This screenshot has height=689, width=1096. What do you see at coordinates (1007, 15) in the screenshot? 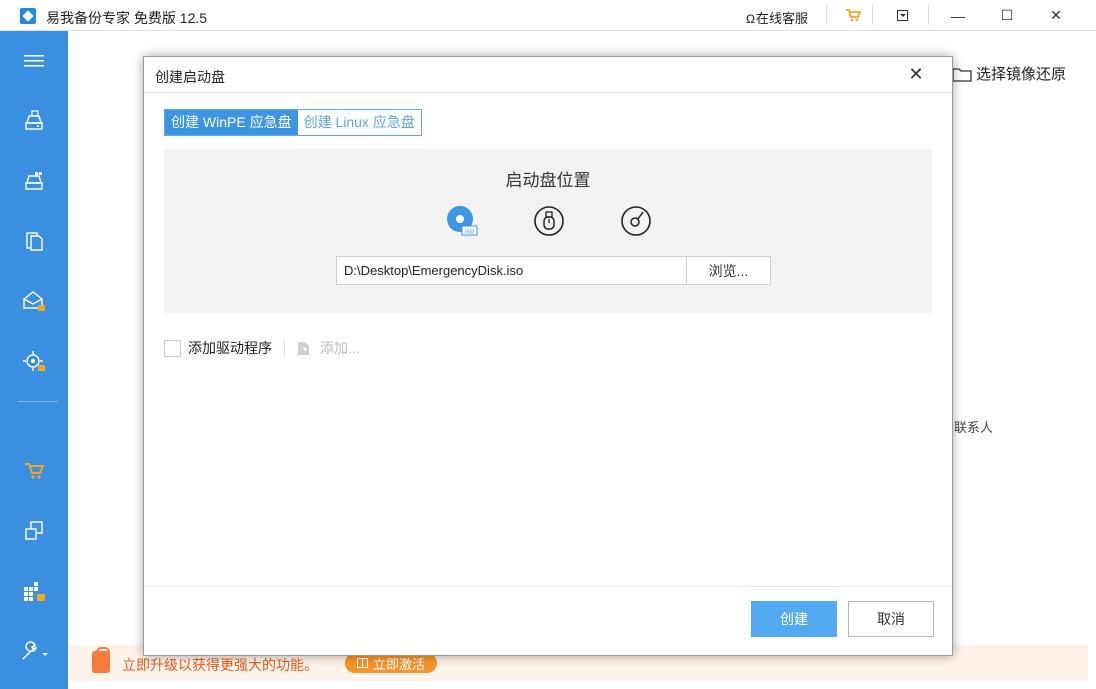
I see `maximize-button: ☐` at bounding box center [1007, 15].